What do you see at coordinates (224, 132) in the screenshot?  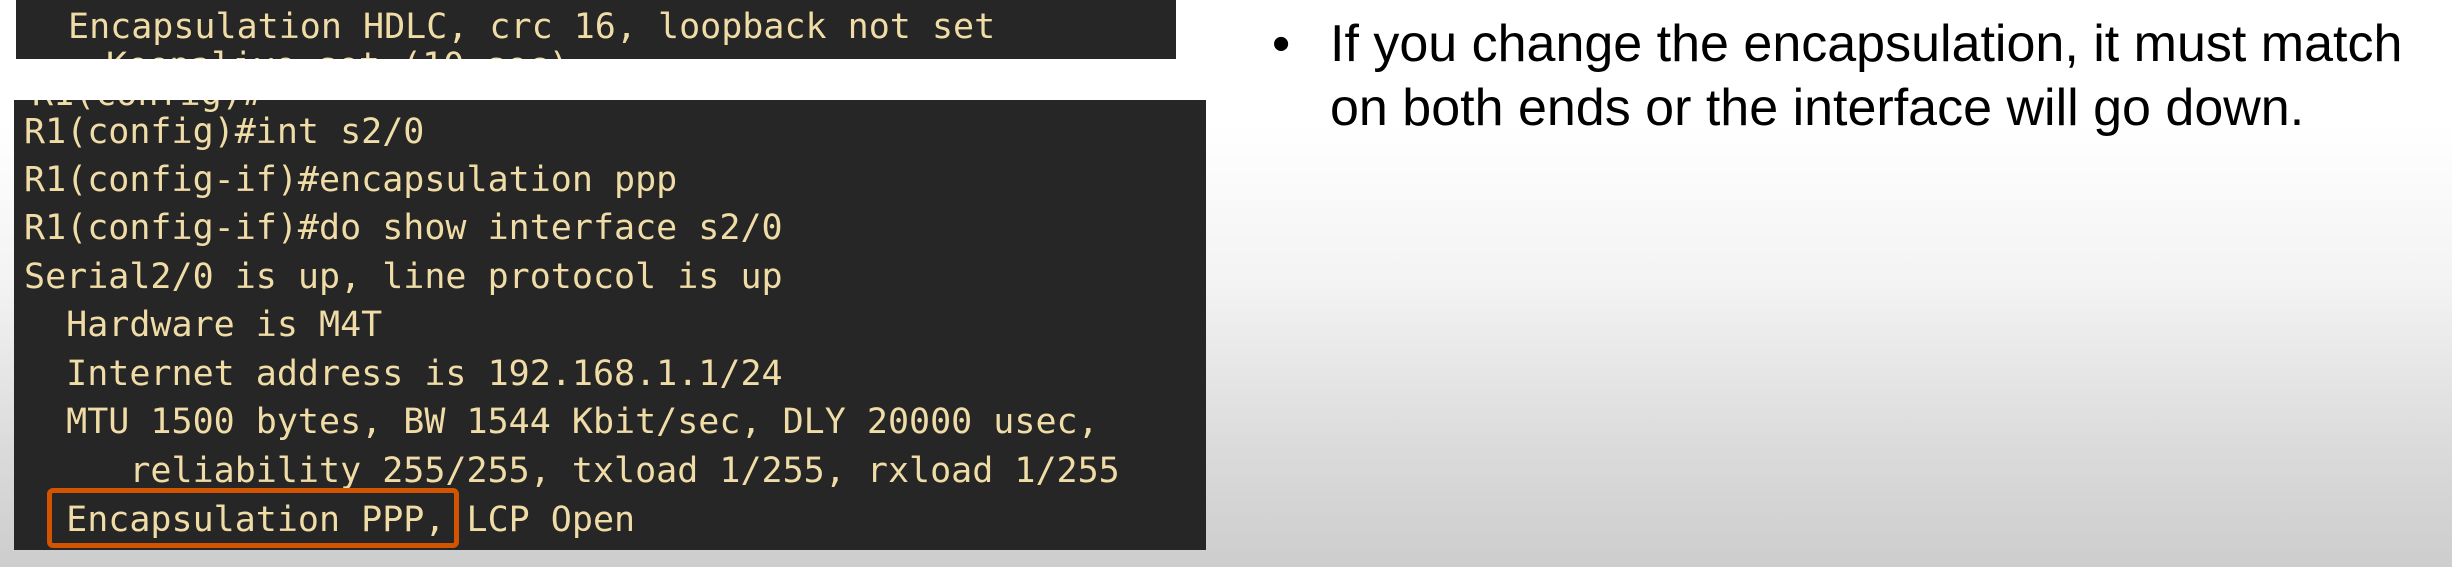 I see `terminal-line: R1(config)#int s2/0` at bounding box center [224, 132].